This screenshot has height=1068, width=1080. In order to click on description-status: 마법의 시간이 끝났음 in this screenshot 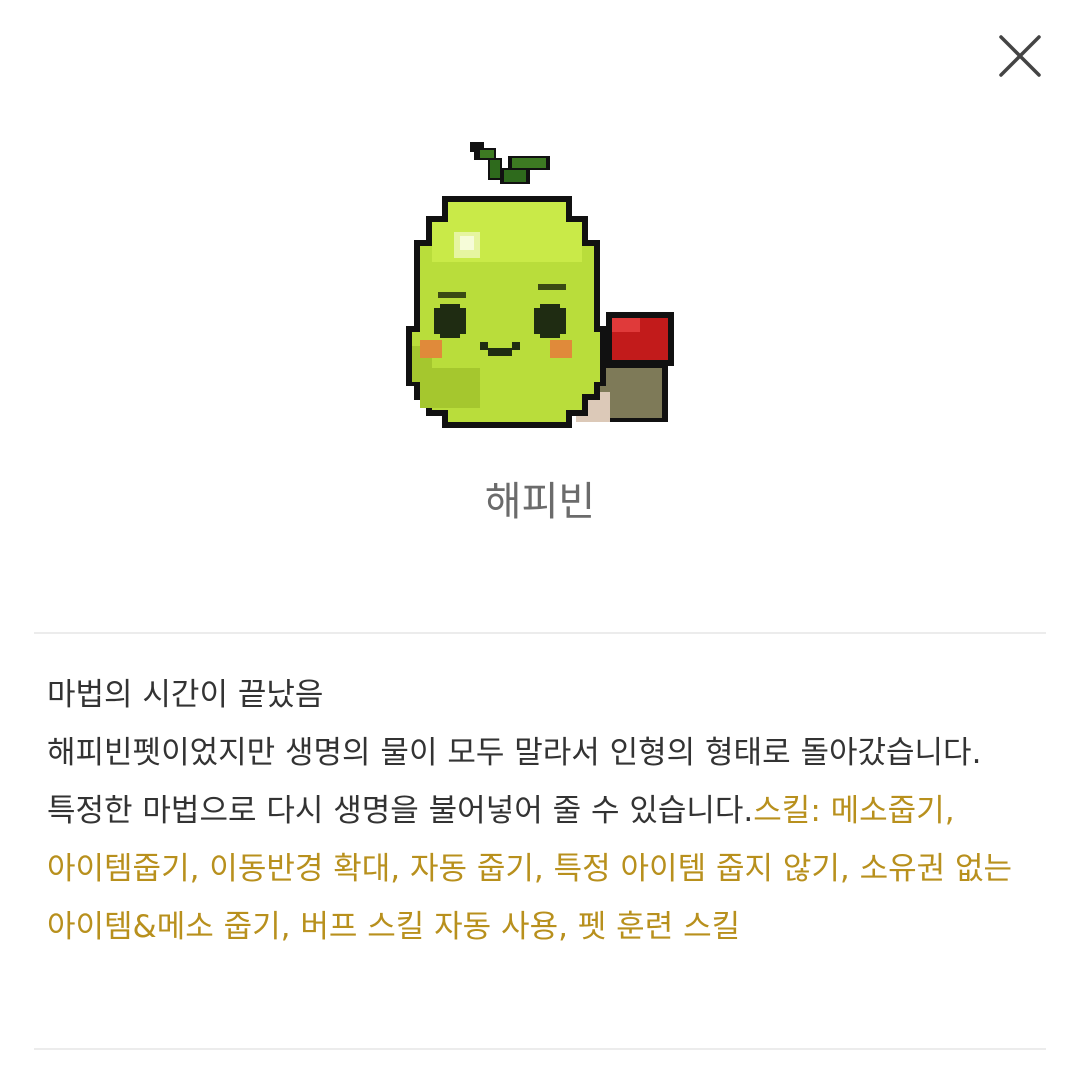, I will do `click(185, 695)`.